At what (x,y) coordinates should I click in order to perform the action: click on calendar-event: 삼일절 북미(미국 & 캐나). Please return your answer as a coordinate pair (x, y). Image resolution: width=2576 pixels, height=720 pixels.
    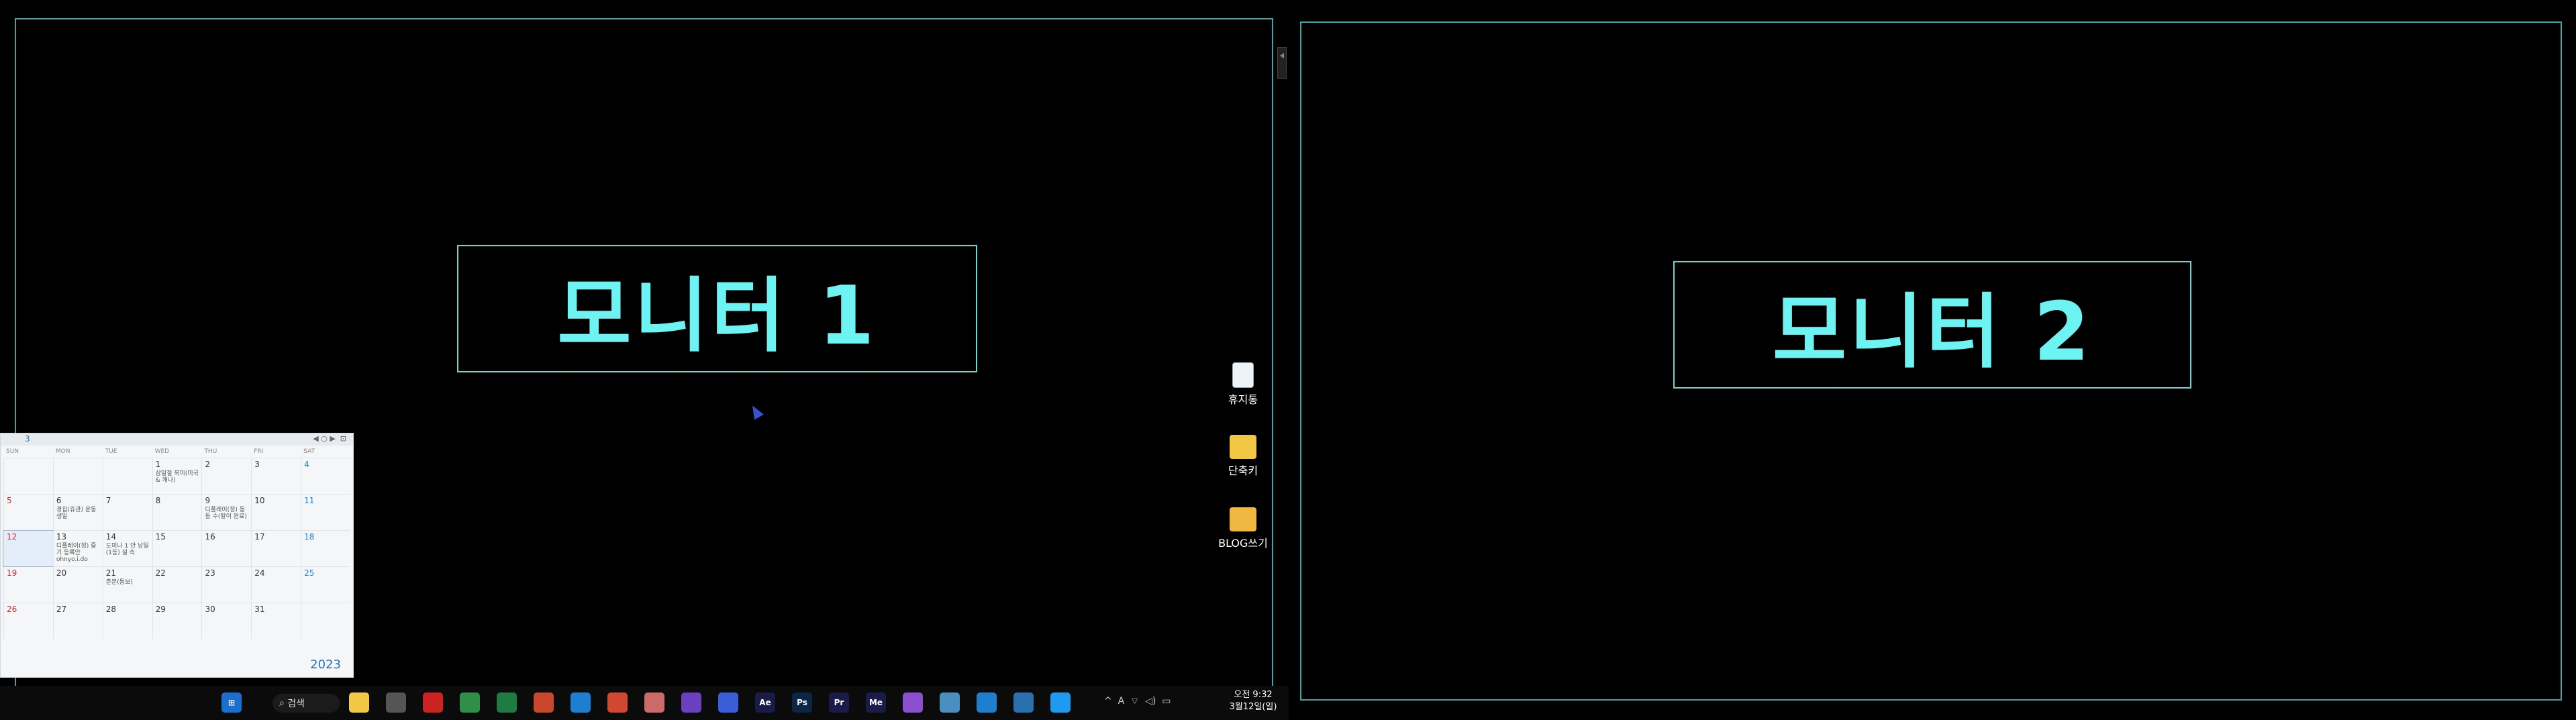
    Looking at the image, I should click on (177, 477).